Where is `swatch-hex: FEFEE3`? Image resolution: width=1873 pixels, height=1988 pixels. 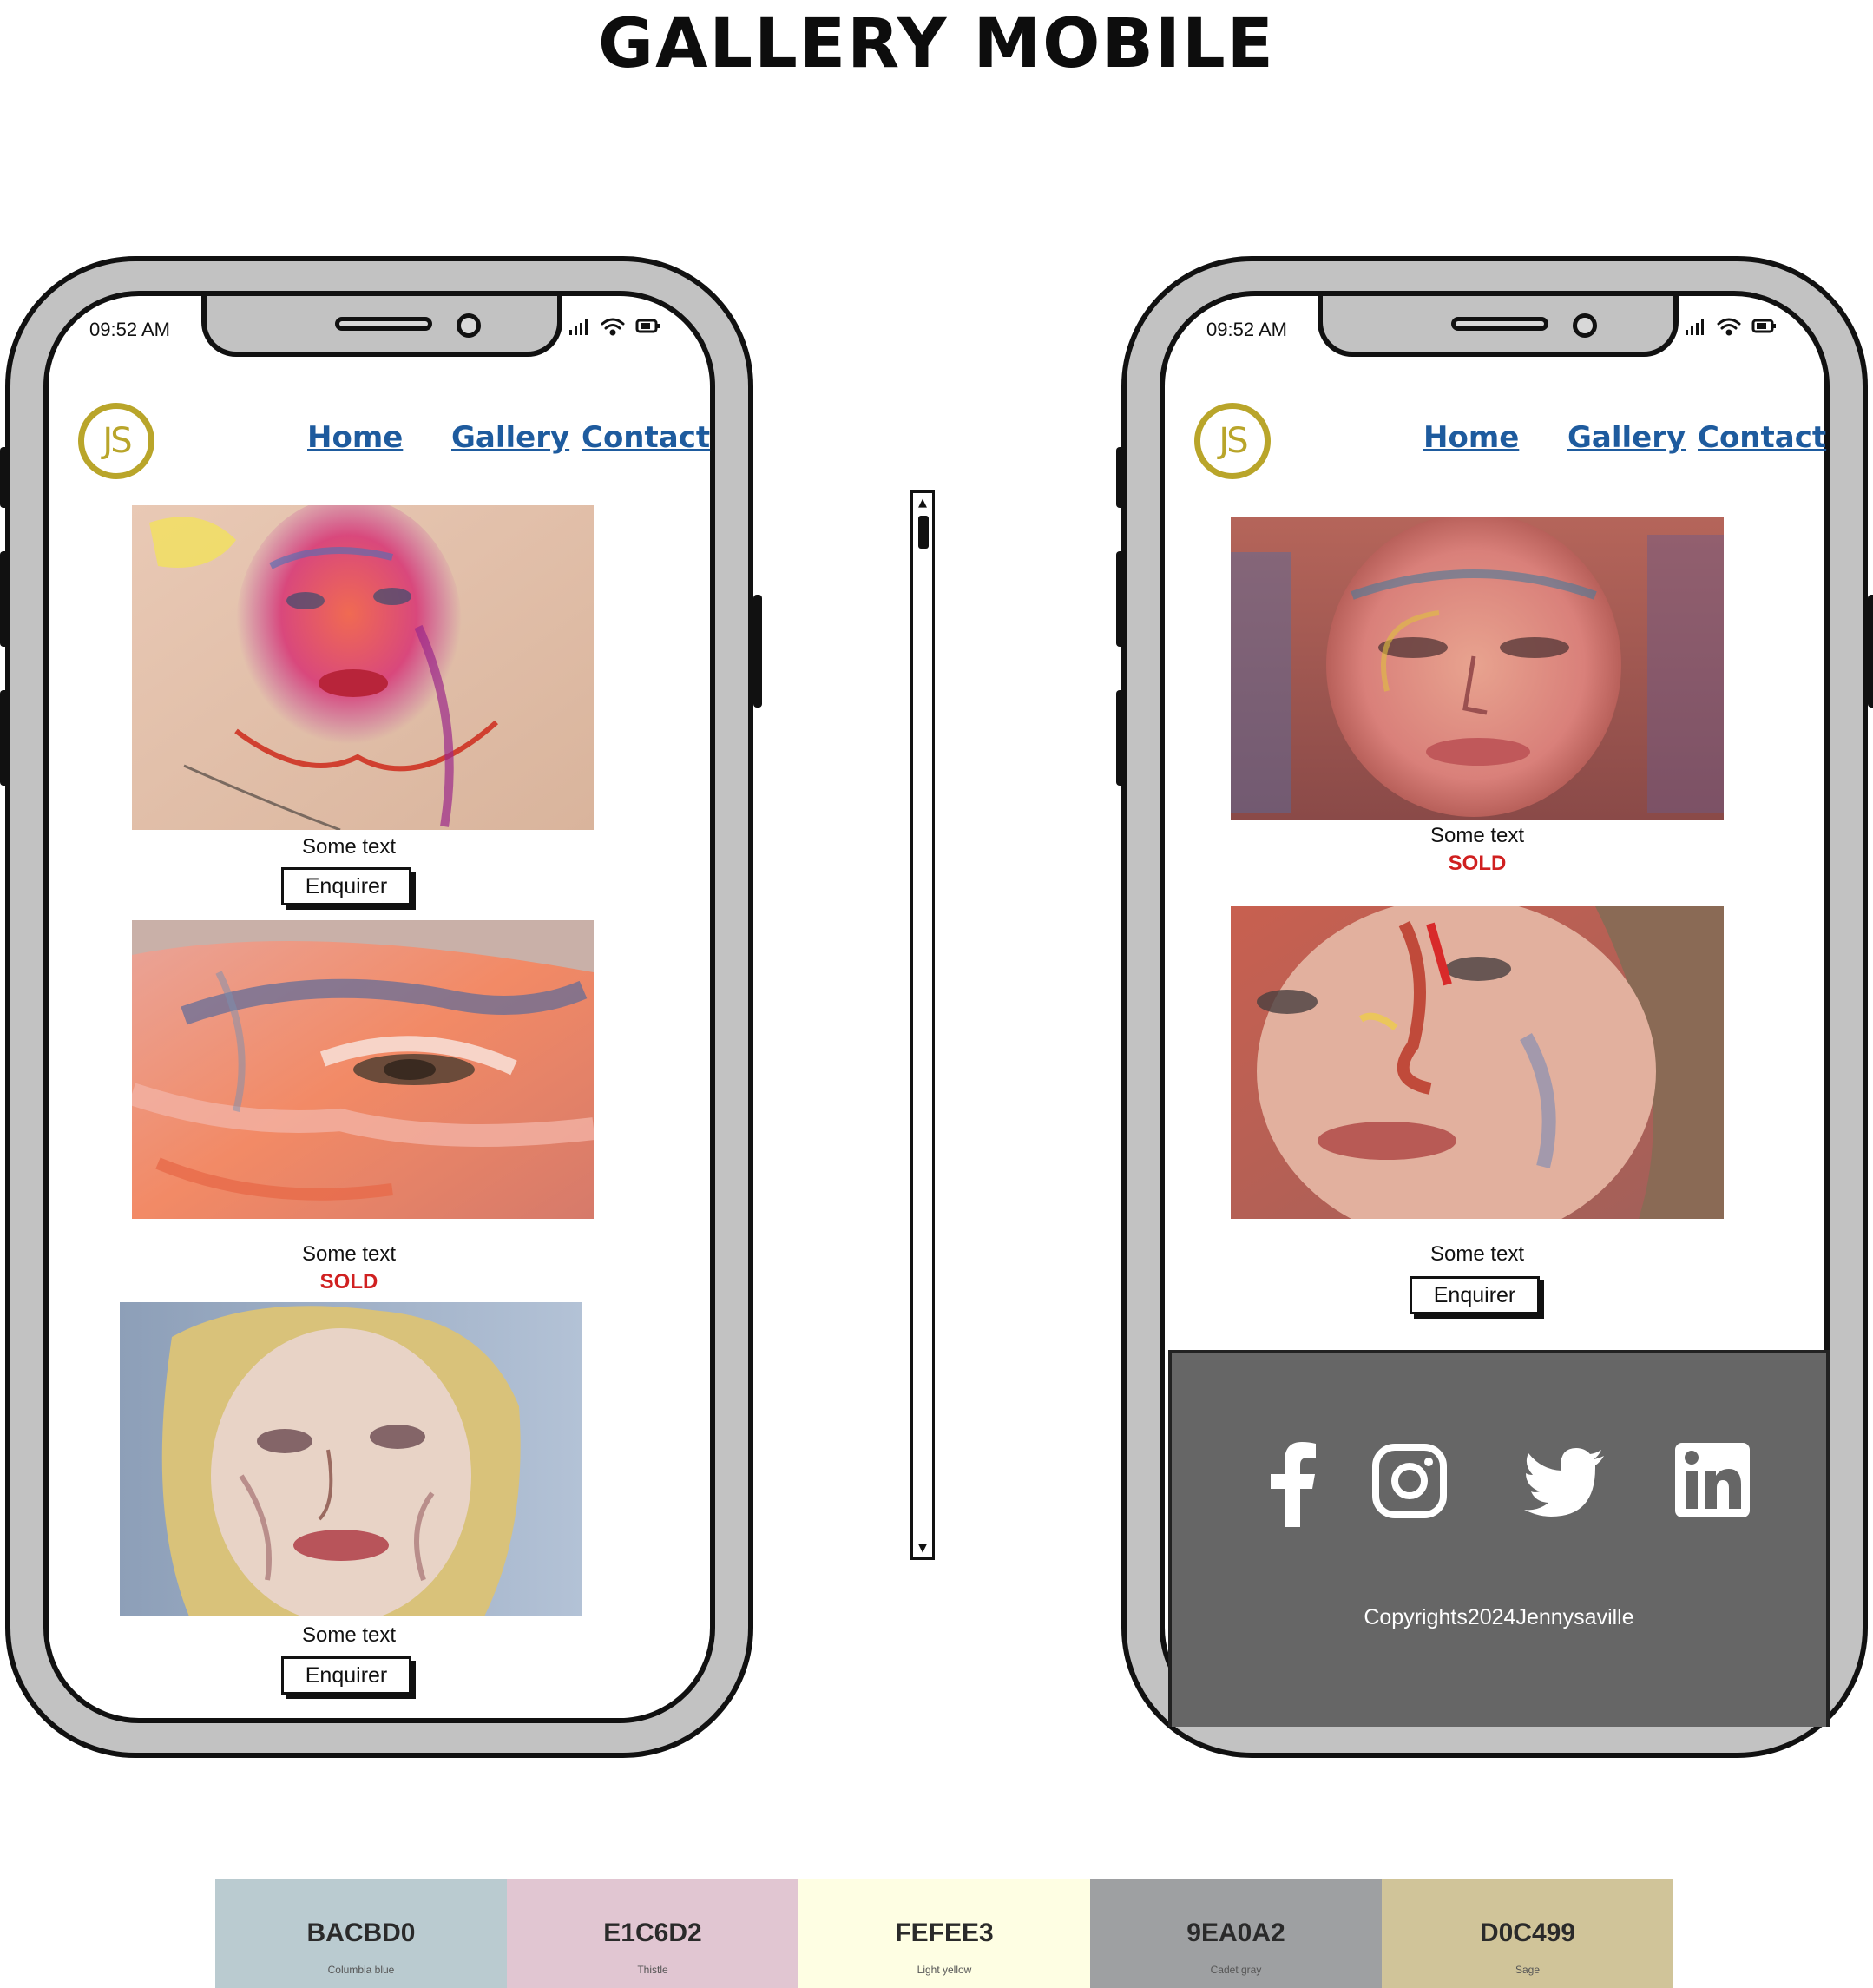
swatch-hex: FEFEE3 is located at coordinates (944, 1933).